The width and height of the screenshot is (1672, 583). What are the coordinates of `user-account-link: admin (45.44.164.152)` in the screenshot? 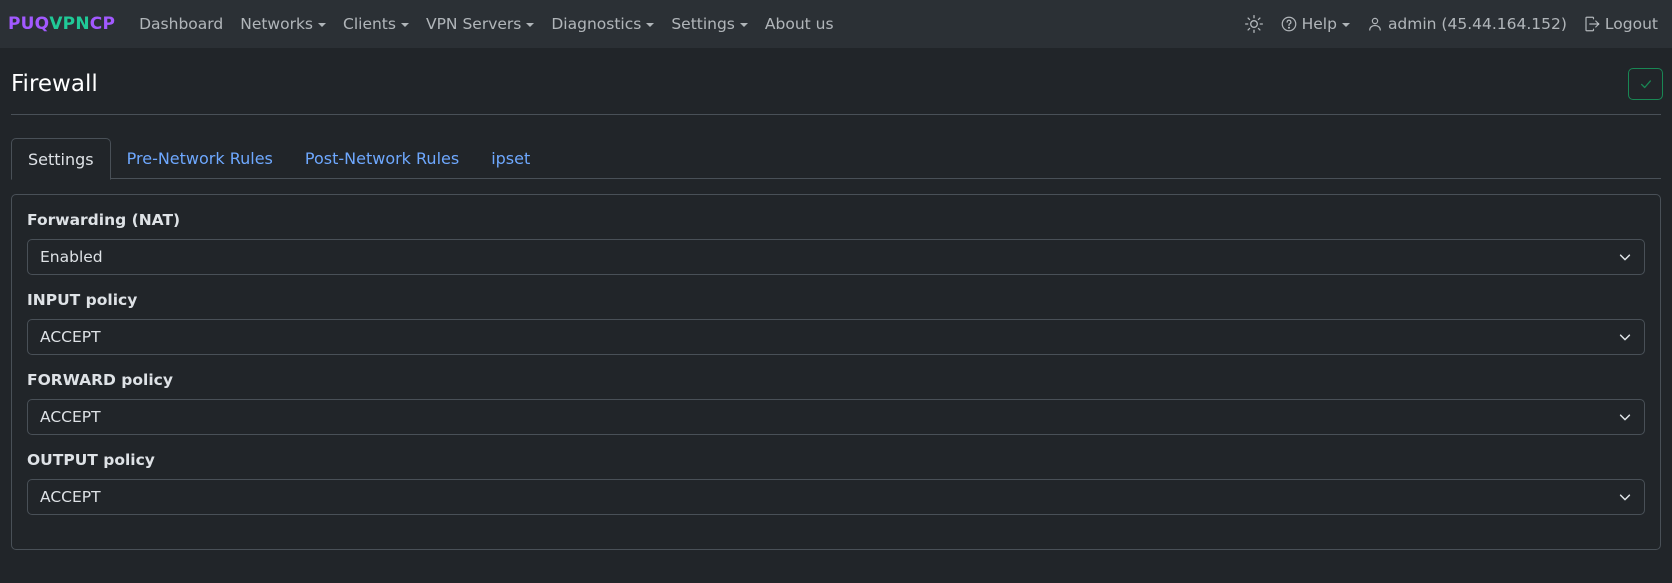 It's located at (1466, 24).